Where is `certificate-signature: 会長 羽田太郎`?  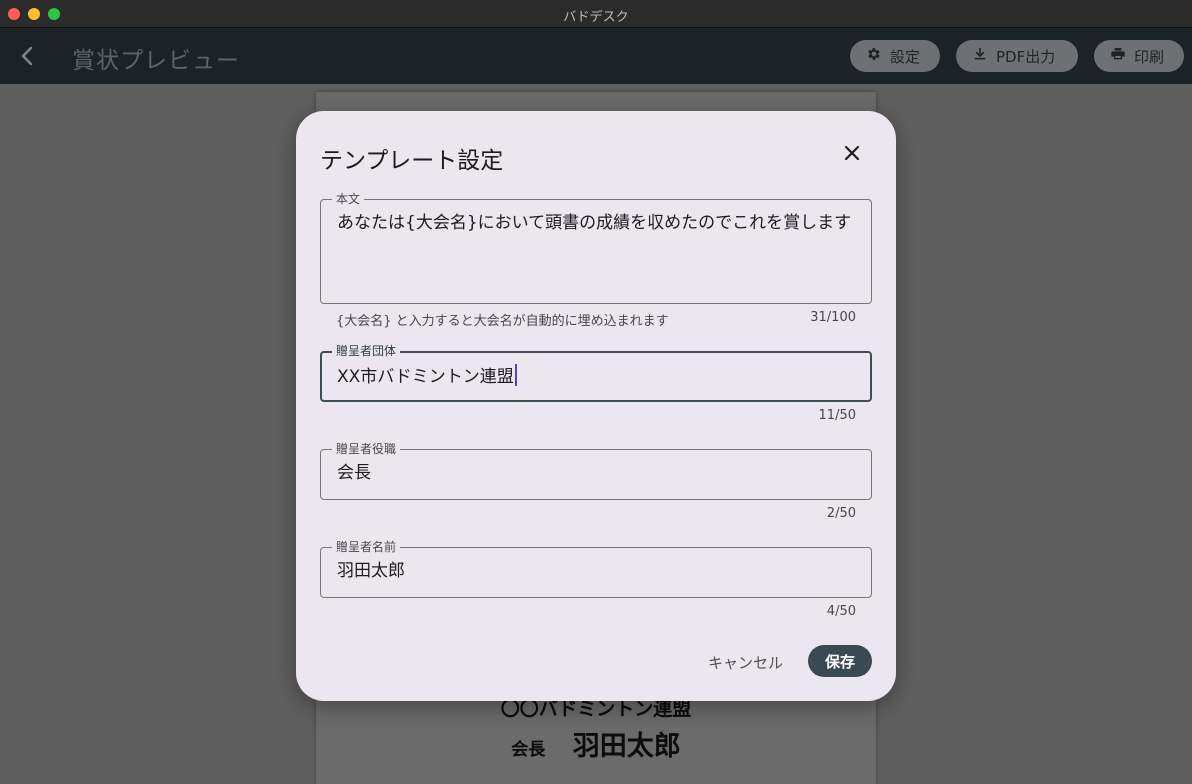
certificate-signature: 会長 羽田太郎 is located at coordinates (596, 743).